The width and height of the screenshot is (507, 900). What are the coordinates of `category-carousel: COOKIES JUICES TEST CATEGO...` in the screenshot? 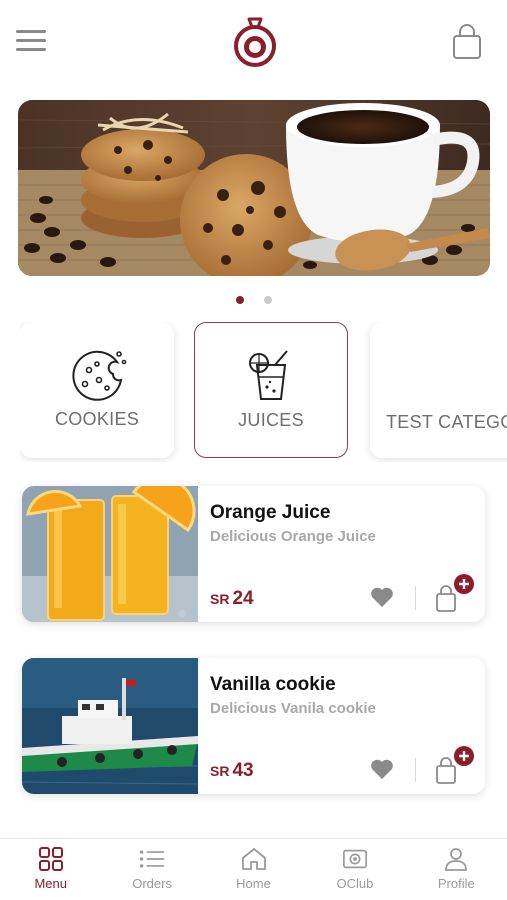 It's located at (263, 392).